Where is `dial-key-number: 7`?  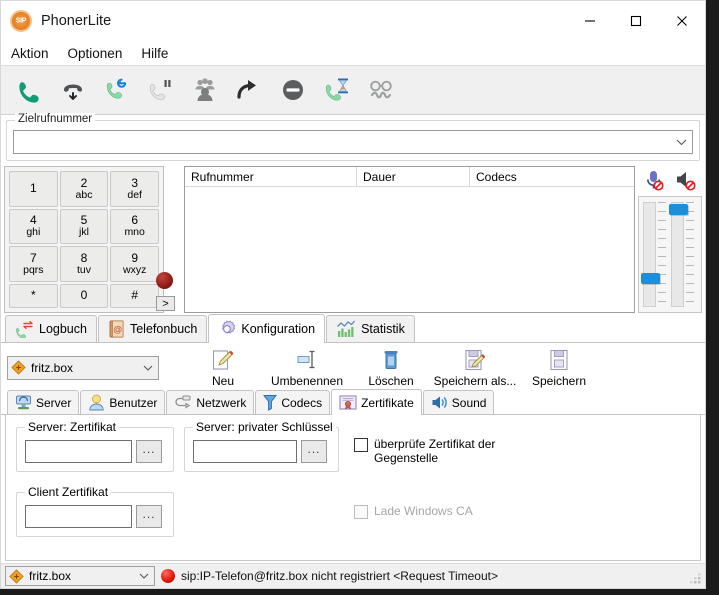 dial-key-number: 7 is located at coordinates (33, 257).